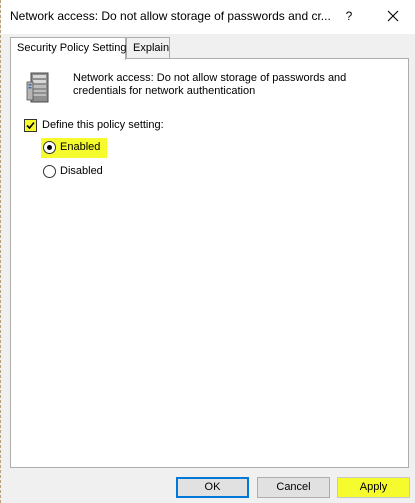  I want to click on checkmark-icon, so click(30, 125).